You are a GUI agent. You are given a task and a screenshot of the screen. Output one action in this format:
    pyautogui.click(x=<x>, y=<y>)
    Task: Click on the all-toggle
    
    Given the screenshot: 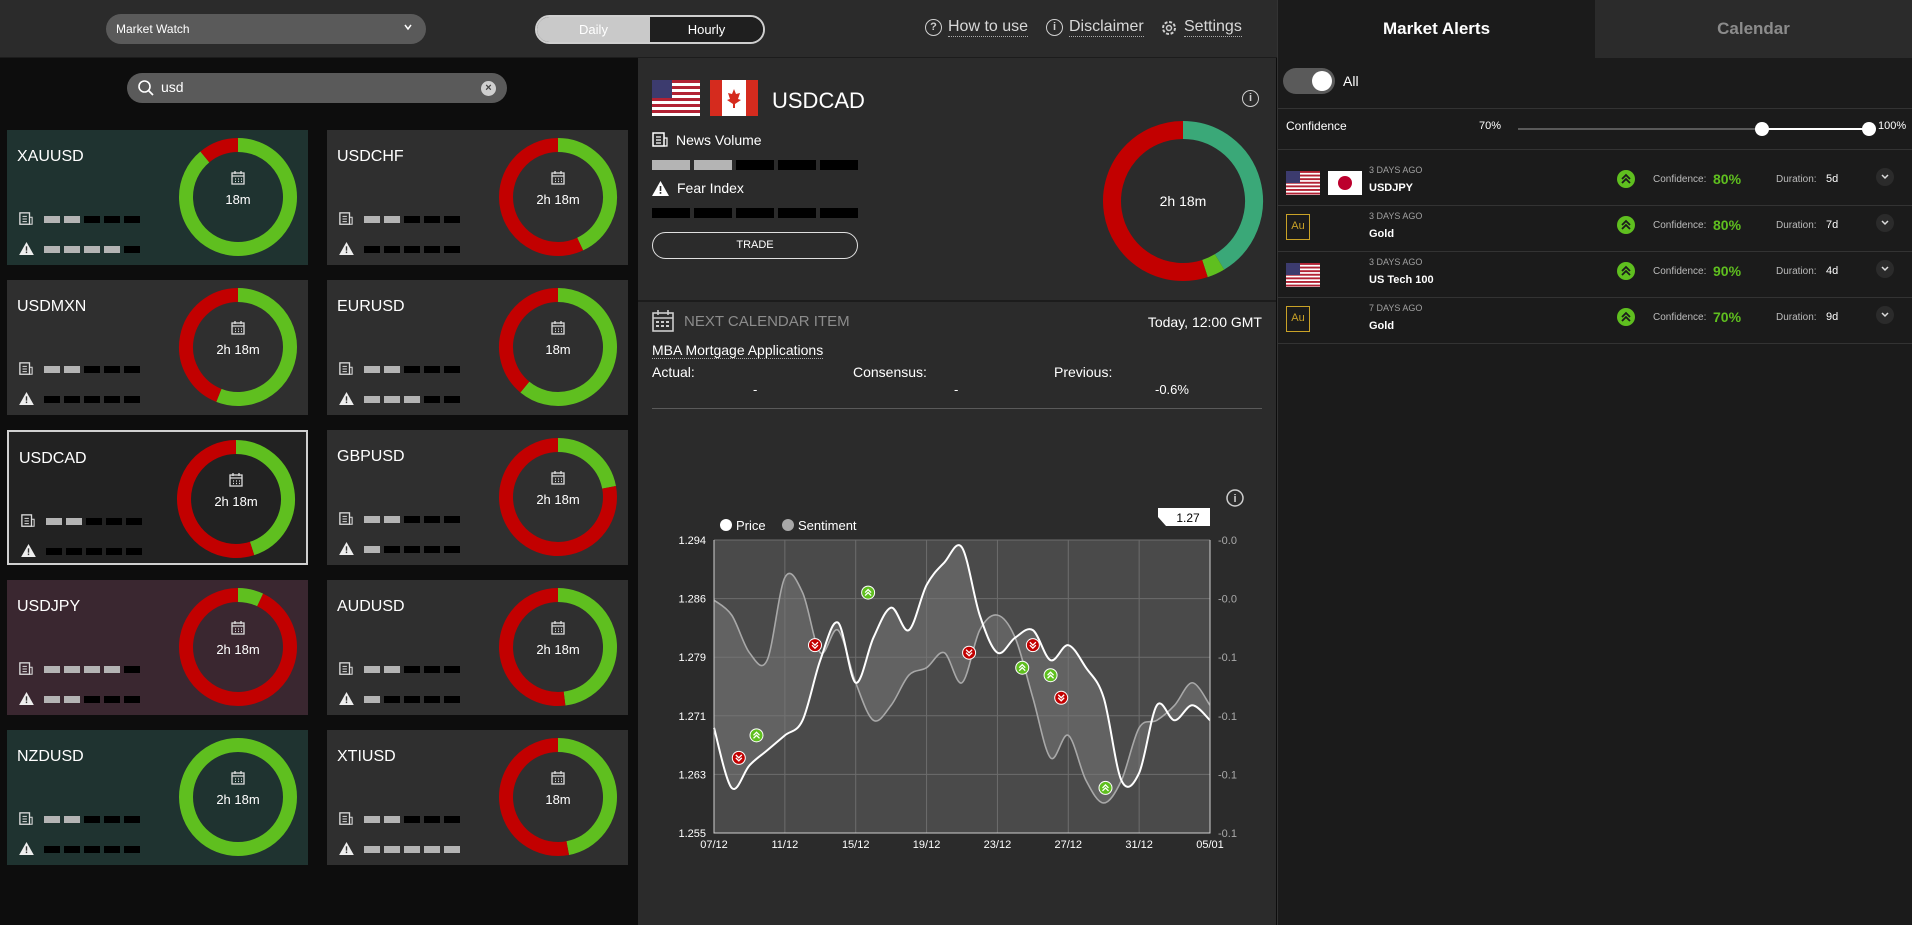 What is the action you would take?
    pyautogui.click(x=1309, y=81)
    